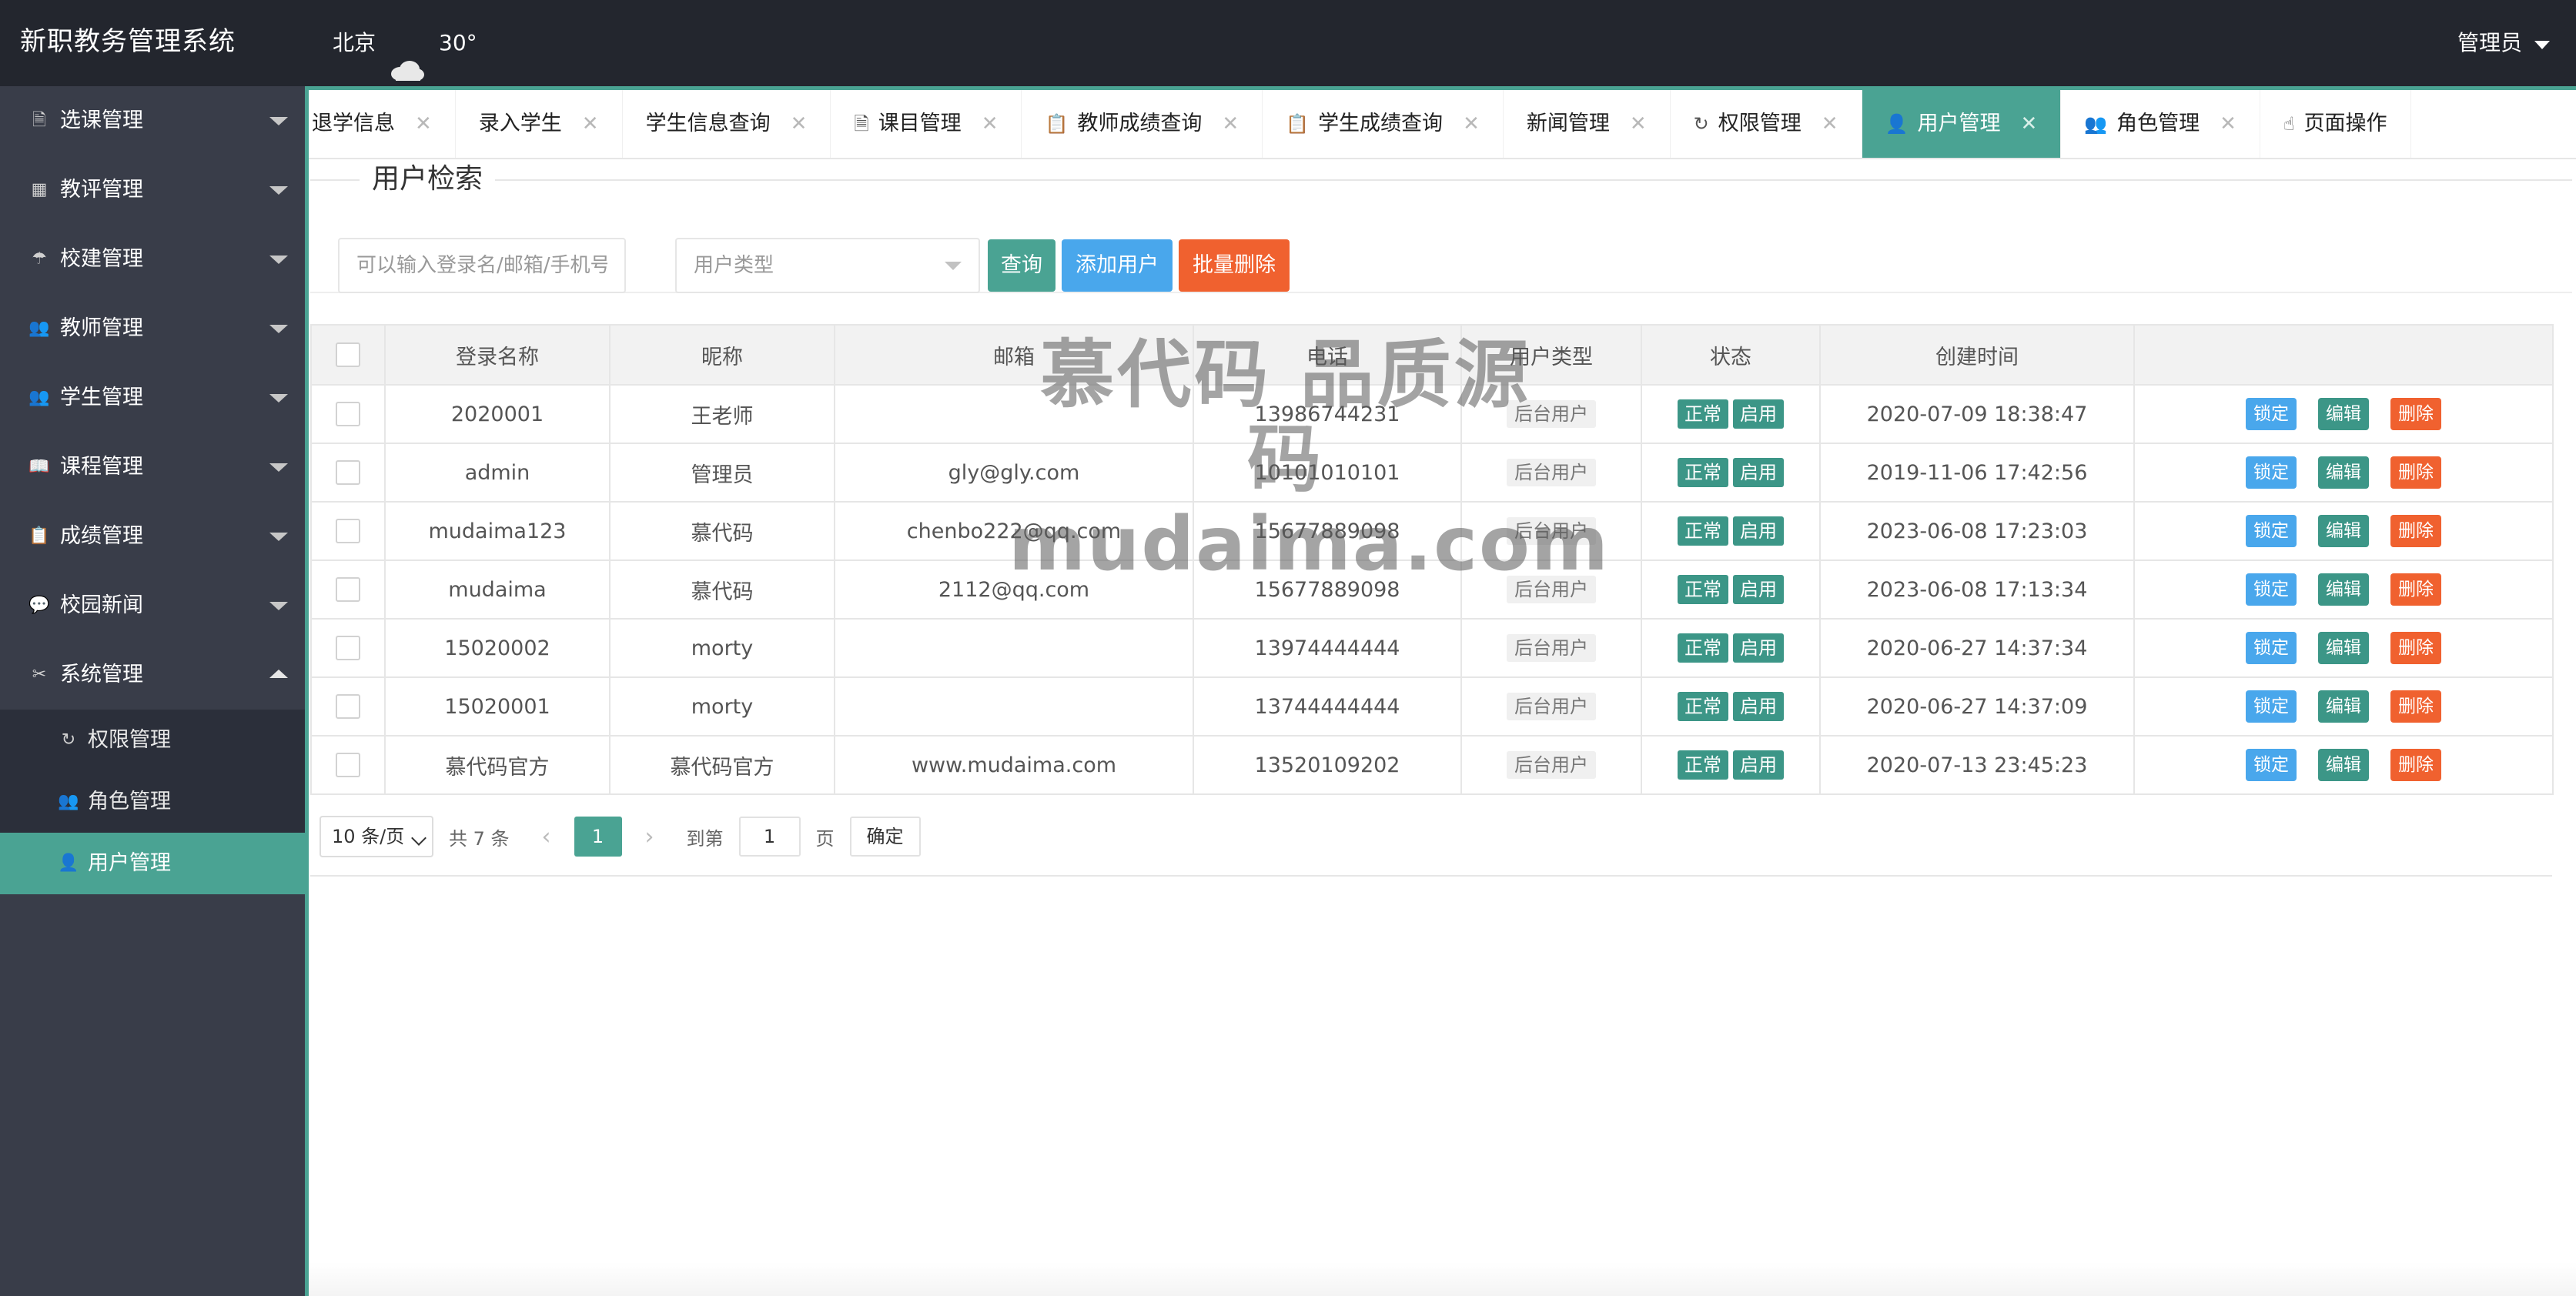 The width and height of the screenshot is (2576, 1296). I want to click on sidebar-subitem-users: 👤 用户管理, so click(153, 863).